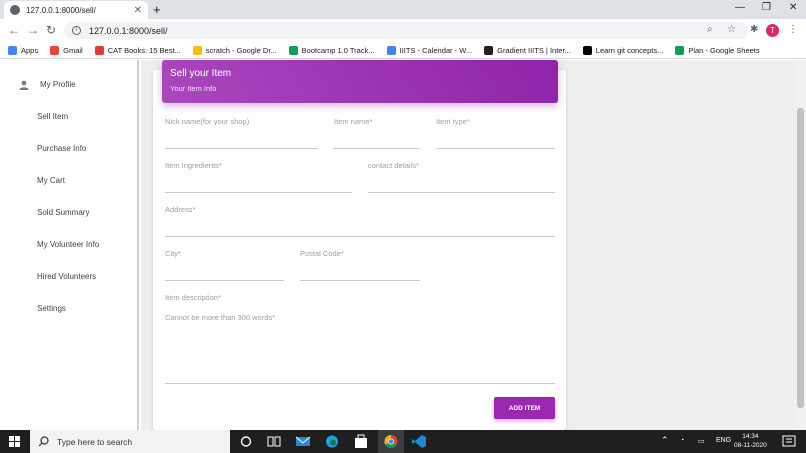  What do you see at coordinates (30, 50) in the screenshot?
I see `bookmark-label: Apps` at bounding box center [30, 50].